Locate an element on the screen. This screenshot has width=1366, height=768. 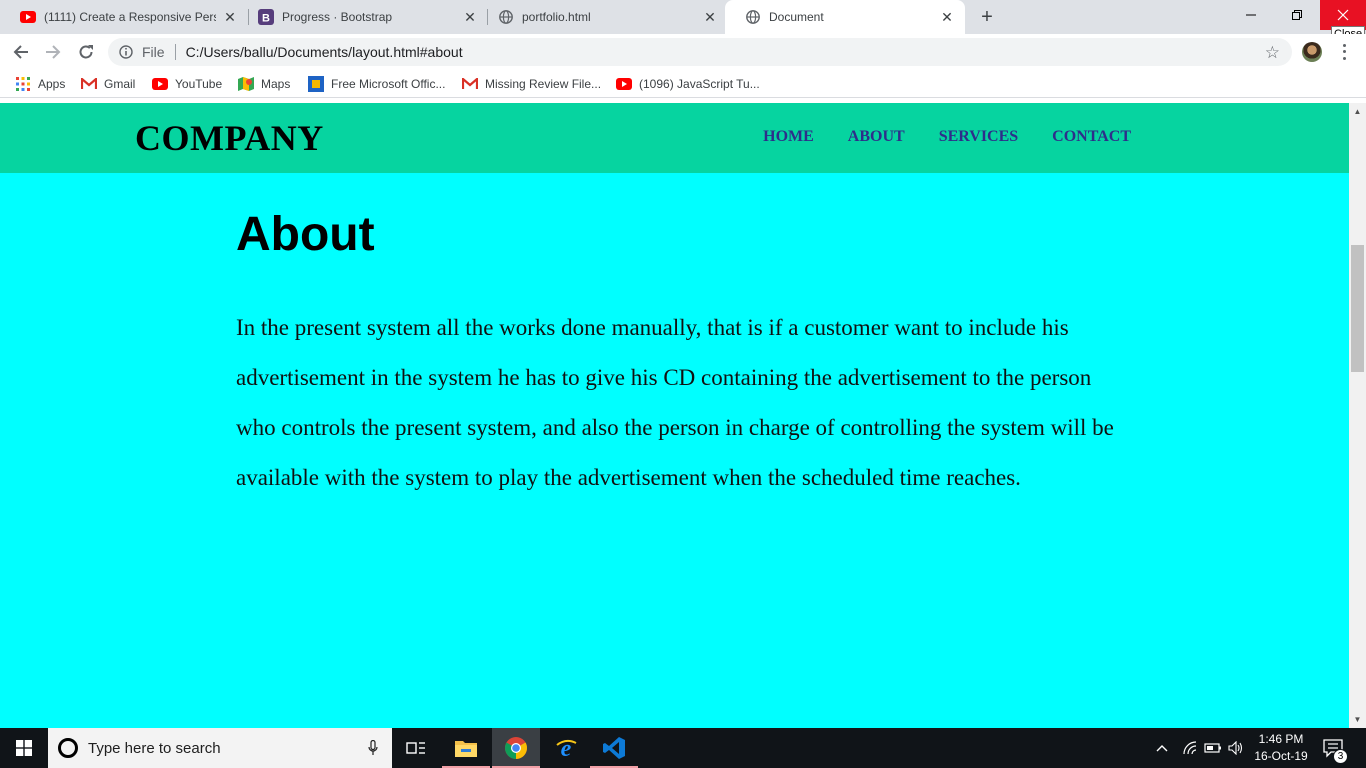
restore-button is located at coordinates (1297, 15).